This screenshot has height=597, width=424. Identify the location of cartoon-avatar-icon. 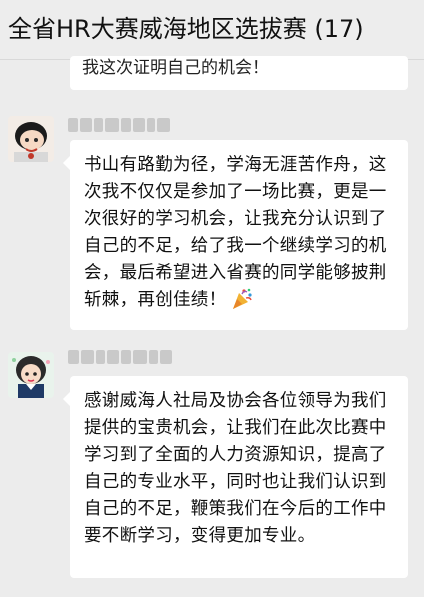
(31, 139).